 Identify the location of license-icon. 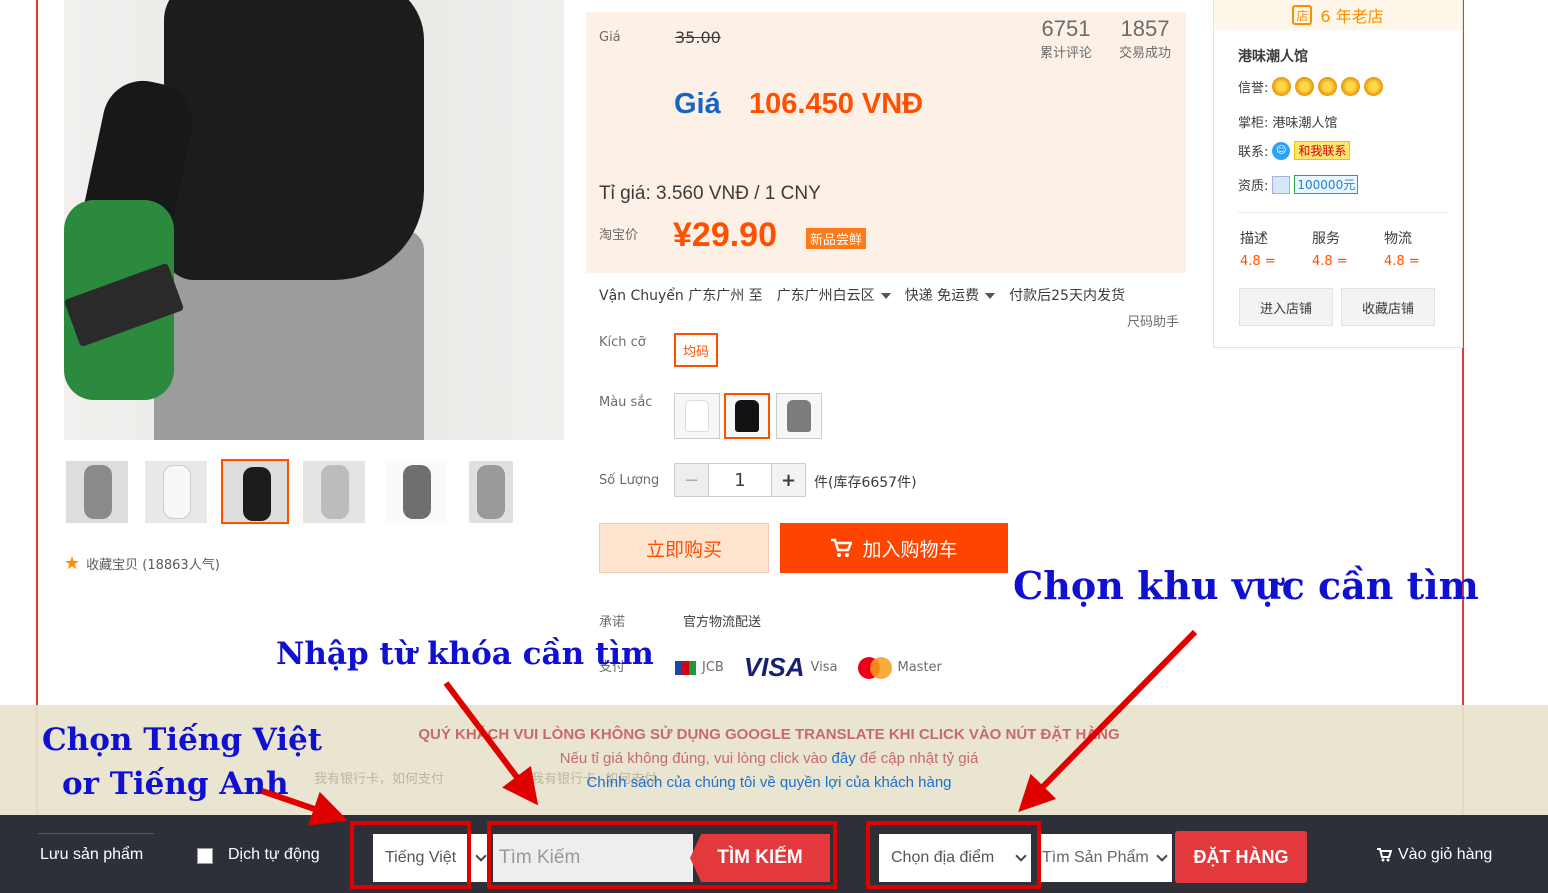
(1281, 184).